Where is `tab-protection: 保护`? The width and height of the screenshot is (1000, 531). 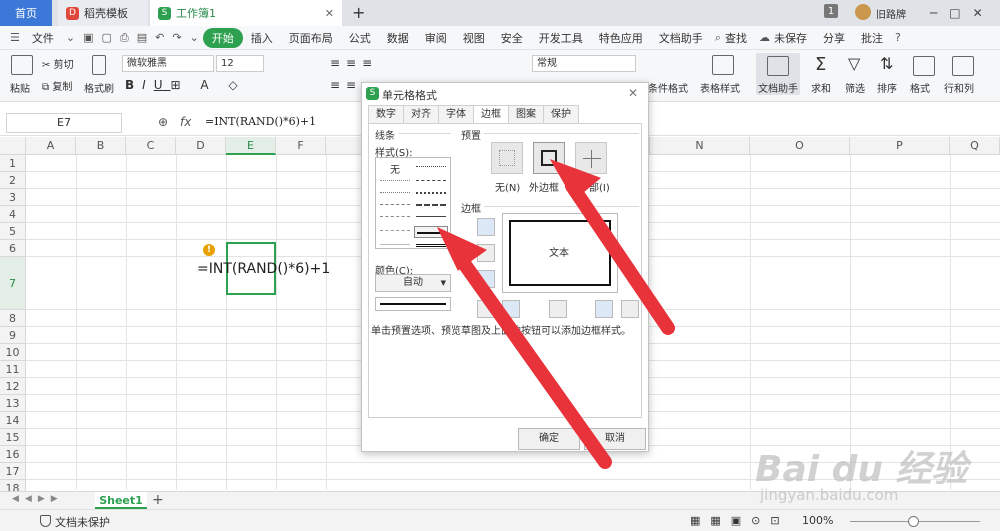
tab-protection: 保护 is located at coordinates (561, 114).